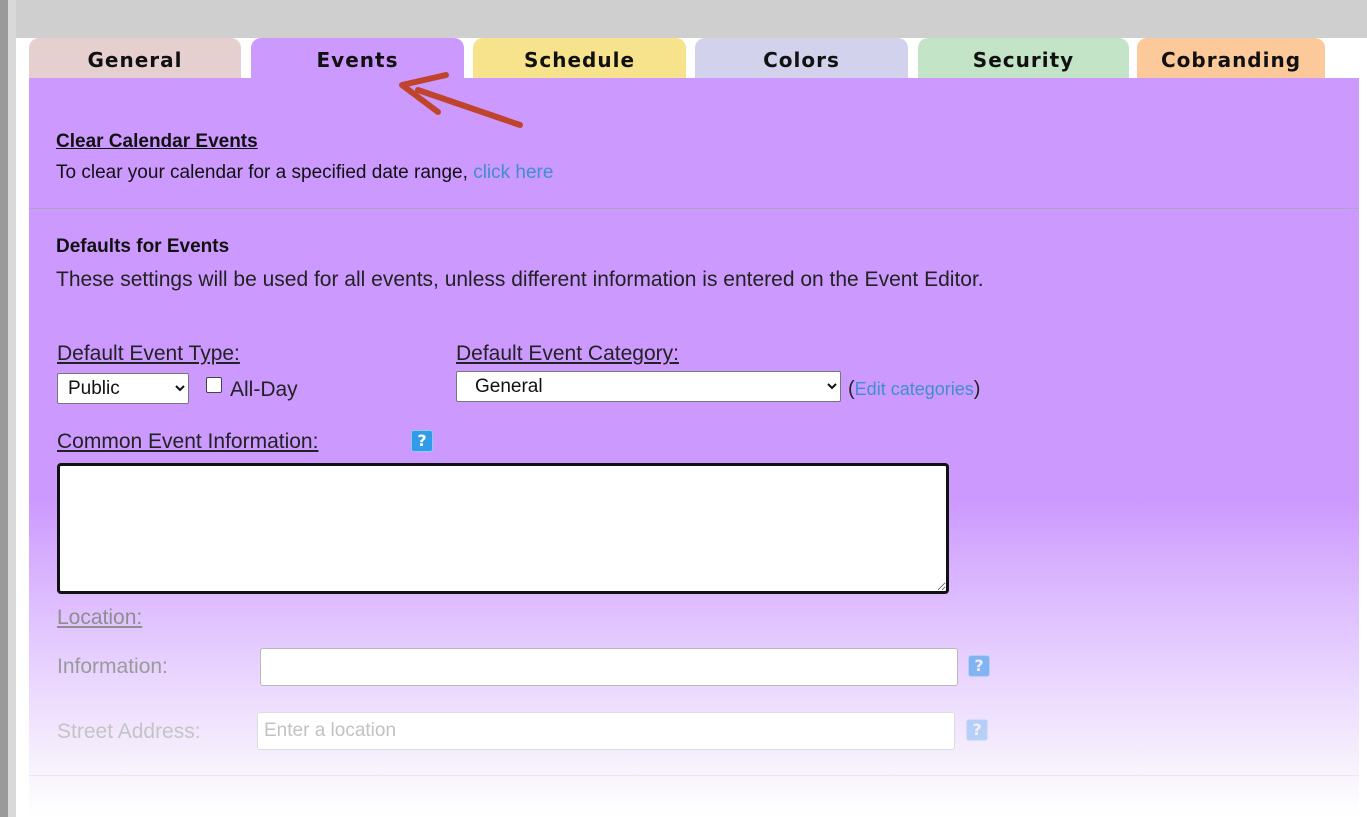 This screenshot has height=817, width=1367. I want to click on street-address-input, so click(606, 731).